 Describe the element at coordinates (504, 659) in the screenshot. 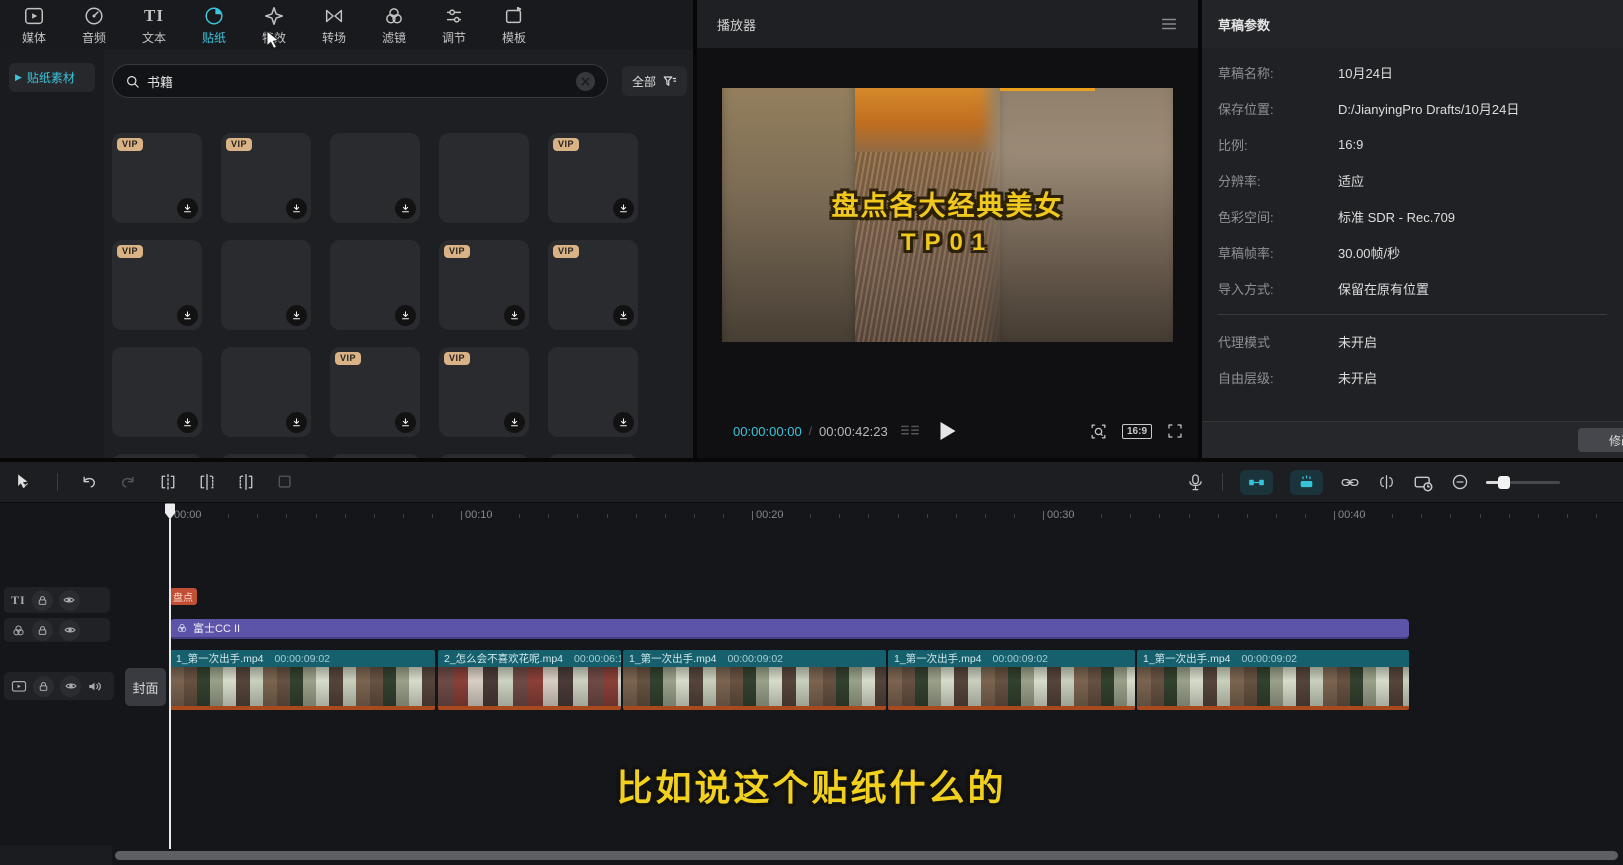

I see `clip-name-label: 2_怎么会不喜欢花呢.mp4` at that location.